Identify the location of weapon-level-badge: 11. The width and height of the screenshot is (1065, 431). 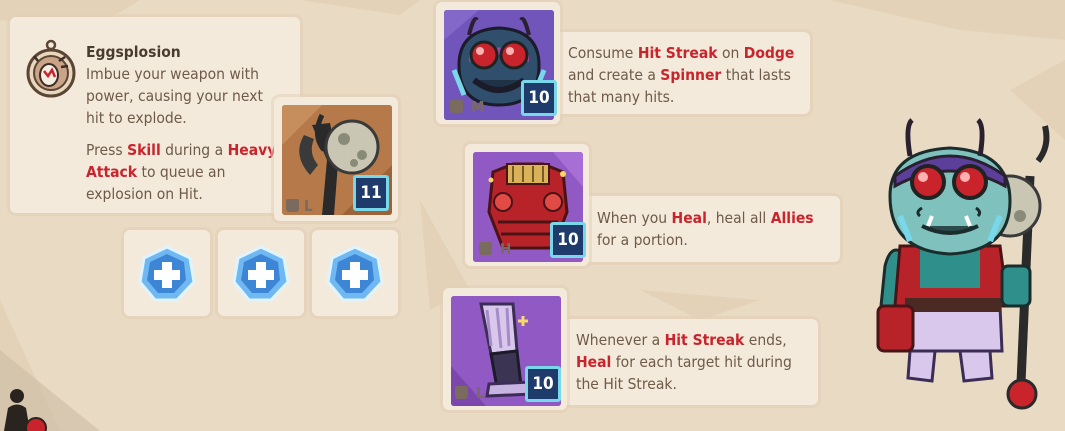
(371, 193).